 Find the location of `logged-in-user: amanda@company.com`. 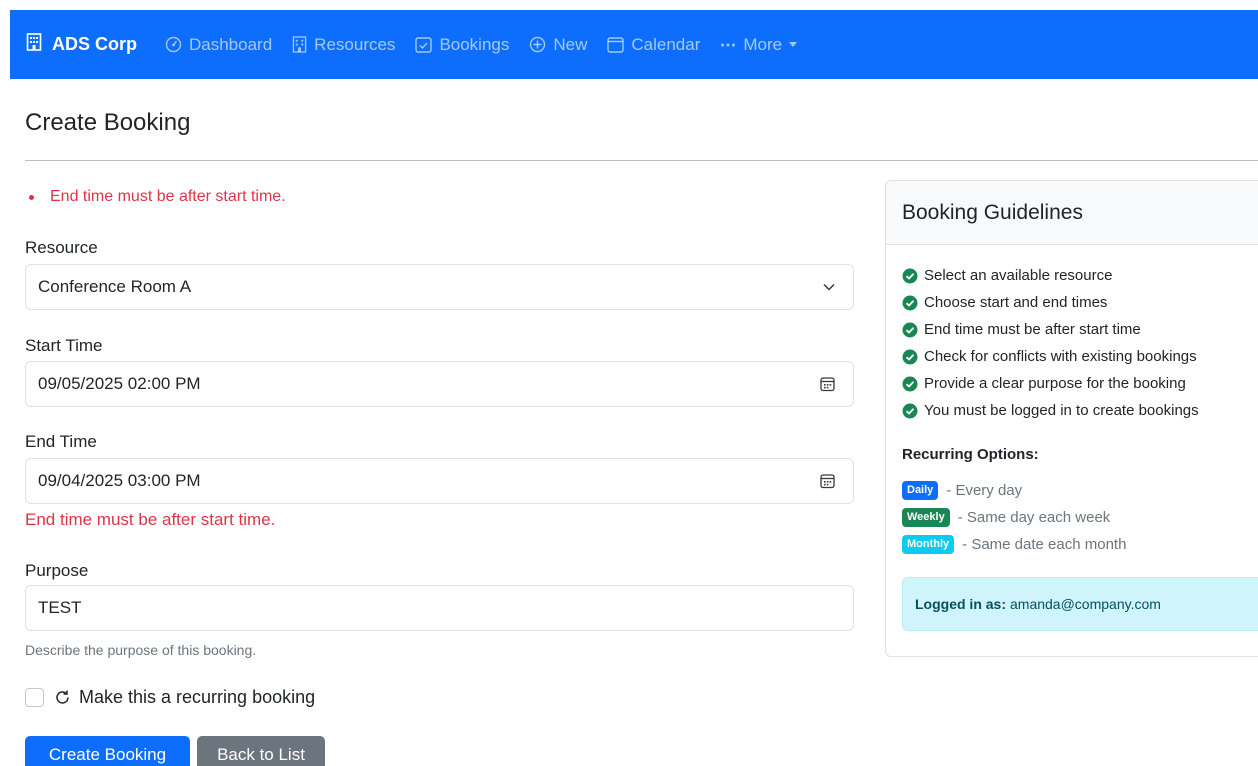

logged-in-user: amanda@company.com is located at coordinates (1085, 604).